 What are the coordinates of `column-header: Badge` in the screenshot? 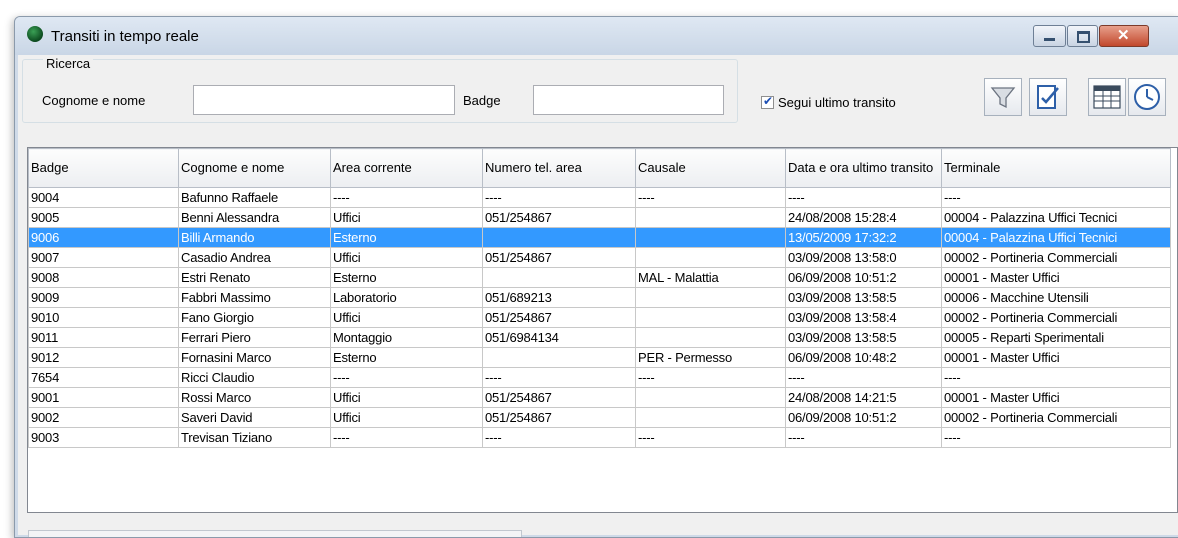 It's located at (103, 168).